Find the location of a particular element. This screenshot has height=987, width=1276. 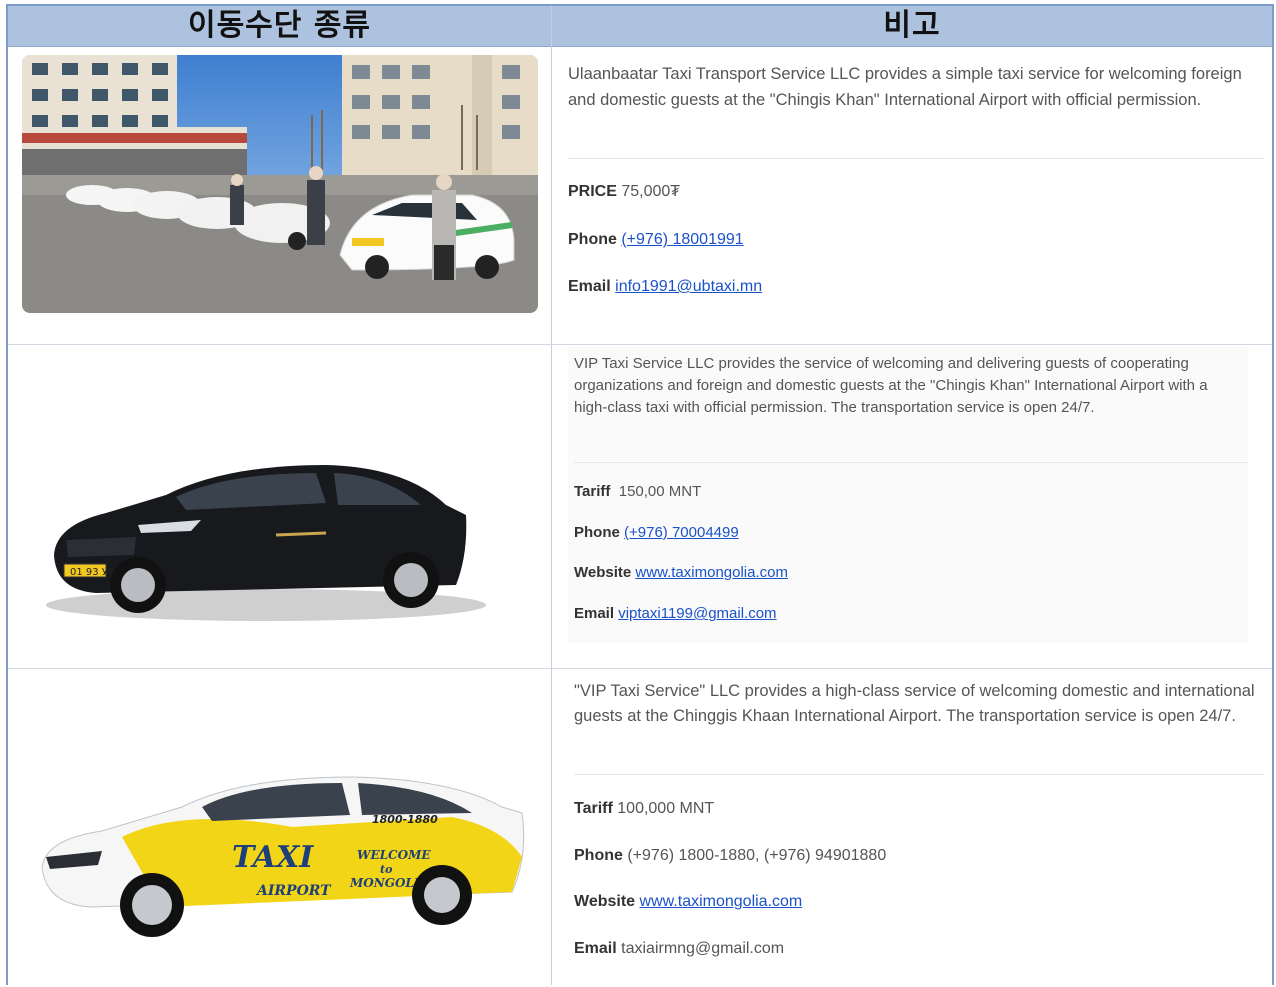

price-label: PRICE is located at coordinates (592, 191).